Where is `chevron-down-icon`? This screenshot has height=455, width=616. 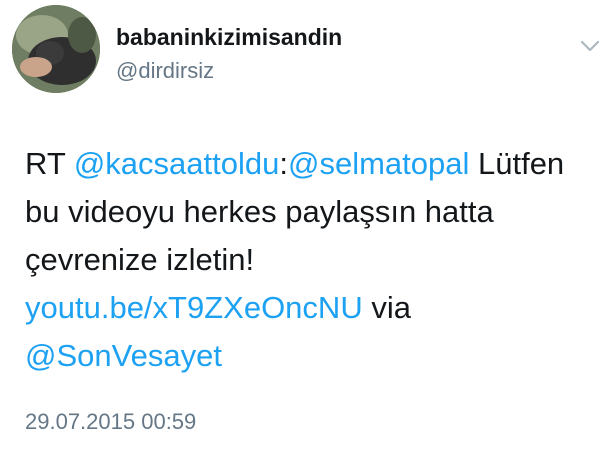
chevron-down-icon is located at coordinates (590, 46).